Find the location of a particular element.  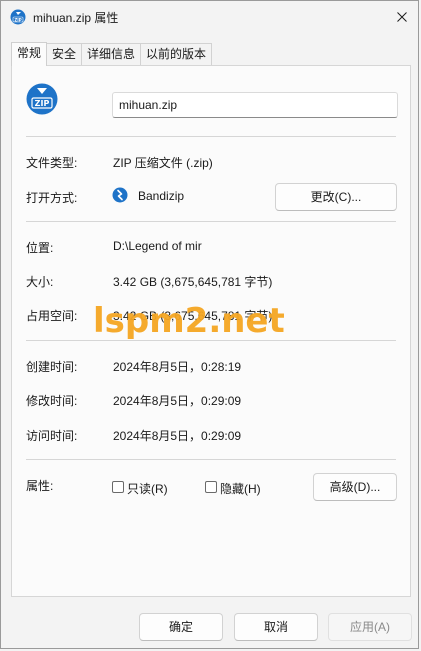

svg-text: ZIP is located at coordinates (17, 19).